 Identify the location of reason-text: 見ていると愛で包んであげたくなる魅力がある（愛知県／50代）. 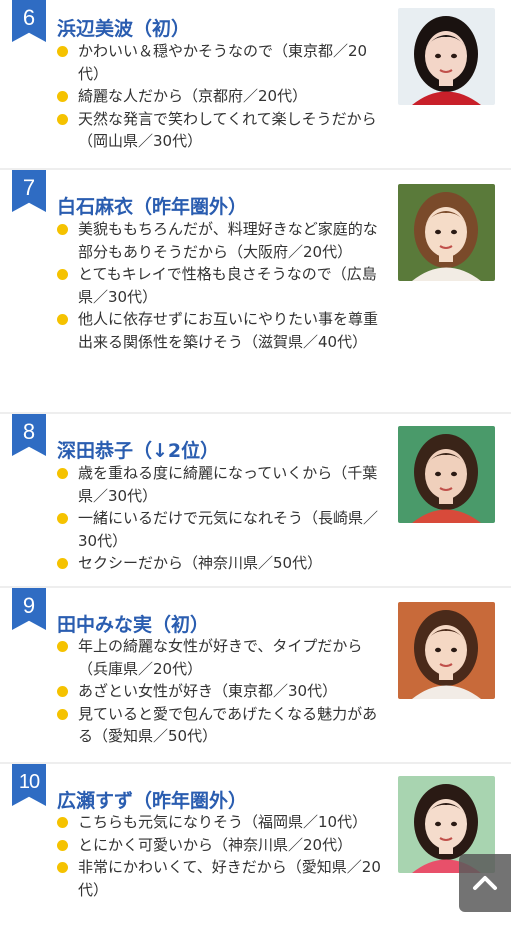
(228, 725).